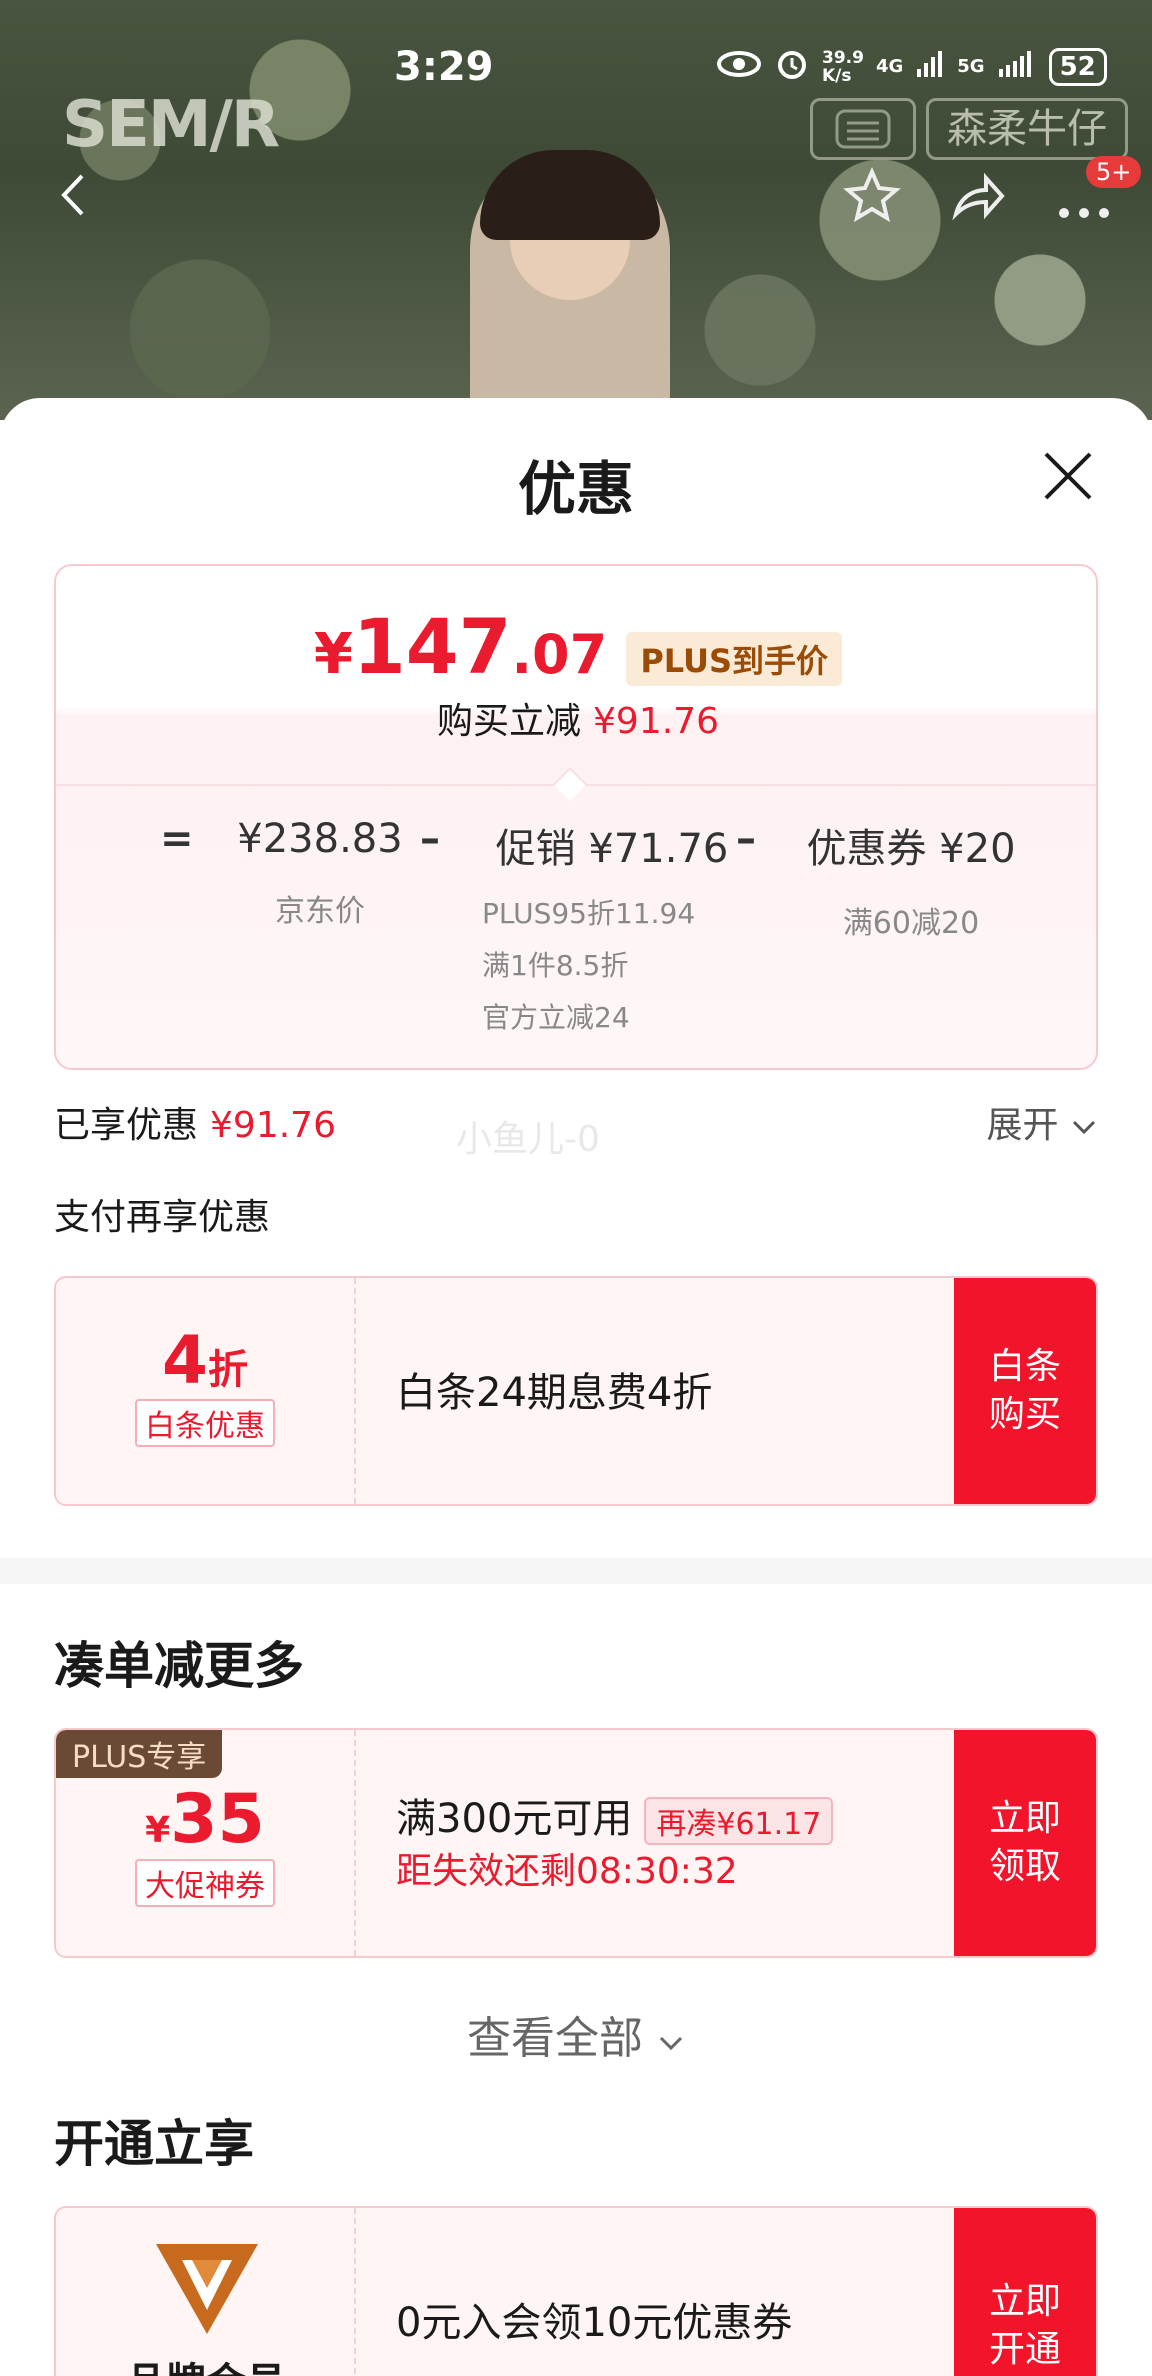 This screenshot has width=1152, height=2376. Describe the element at coordinates (205, 1883) in the screenshot. I see `coupon-tag: 大促神券` at that location.